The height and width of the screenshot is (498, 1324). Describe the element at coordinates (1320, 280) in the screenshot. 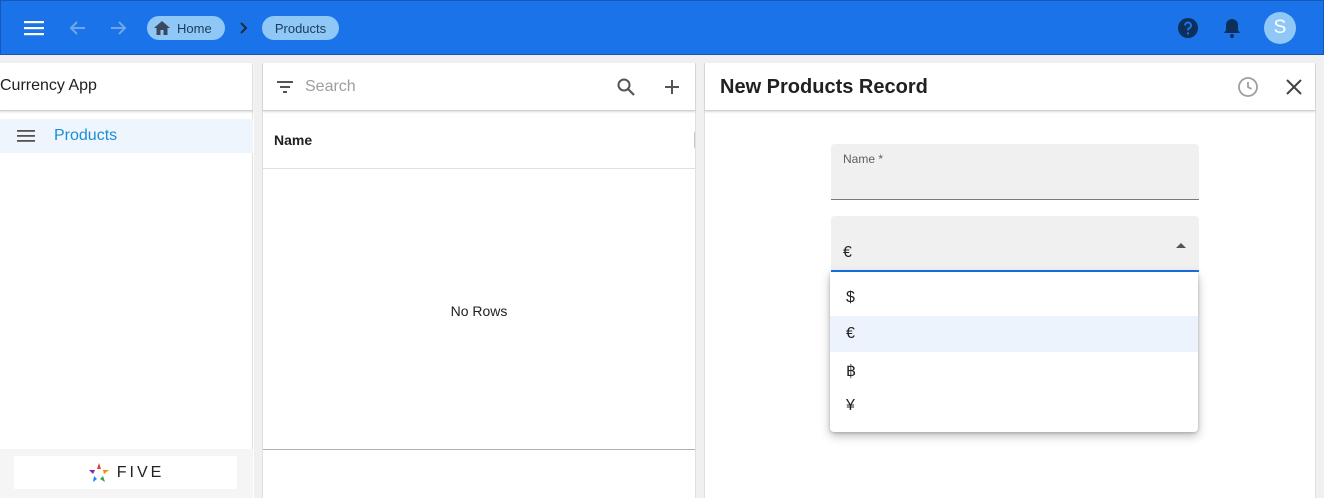

I see `right-gutter` at that location.